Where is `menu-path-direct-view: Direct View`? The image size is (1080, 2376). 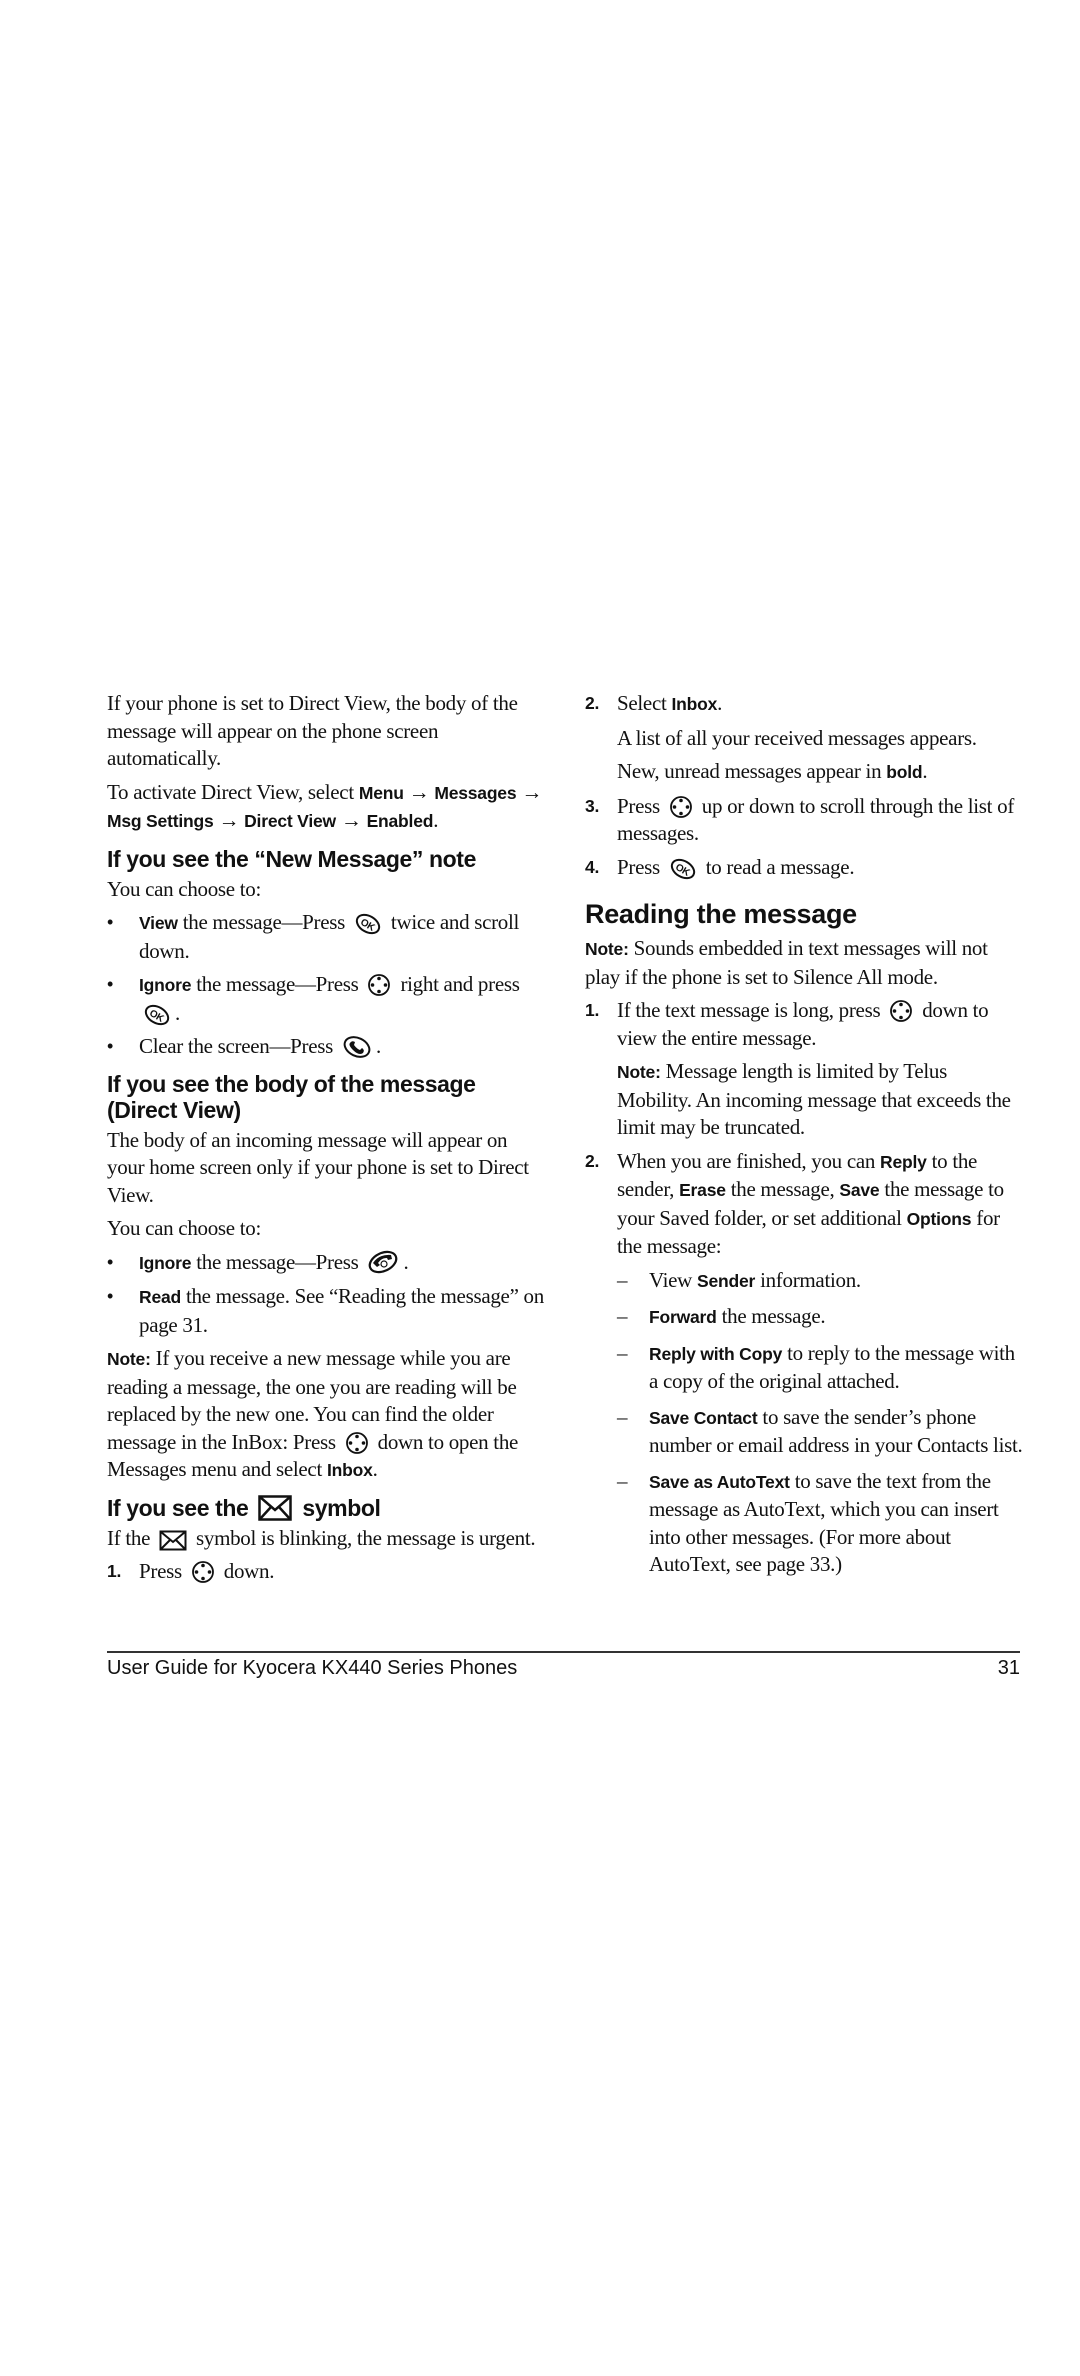
menu-path-direct-view: Direct View is located at coordinates (290, 821).